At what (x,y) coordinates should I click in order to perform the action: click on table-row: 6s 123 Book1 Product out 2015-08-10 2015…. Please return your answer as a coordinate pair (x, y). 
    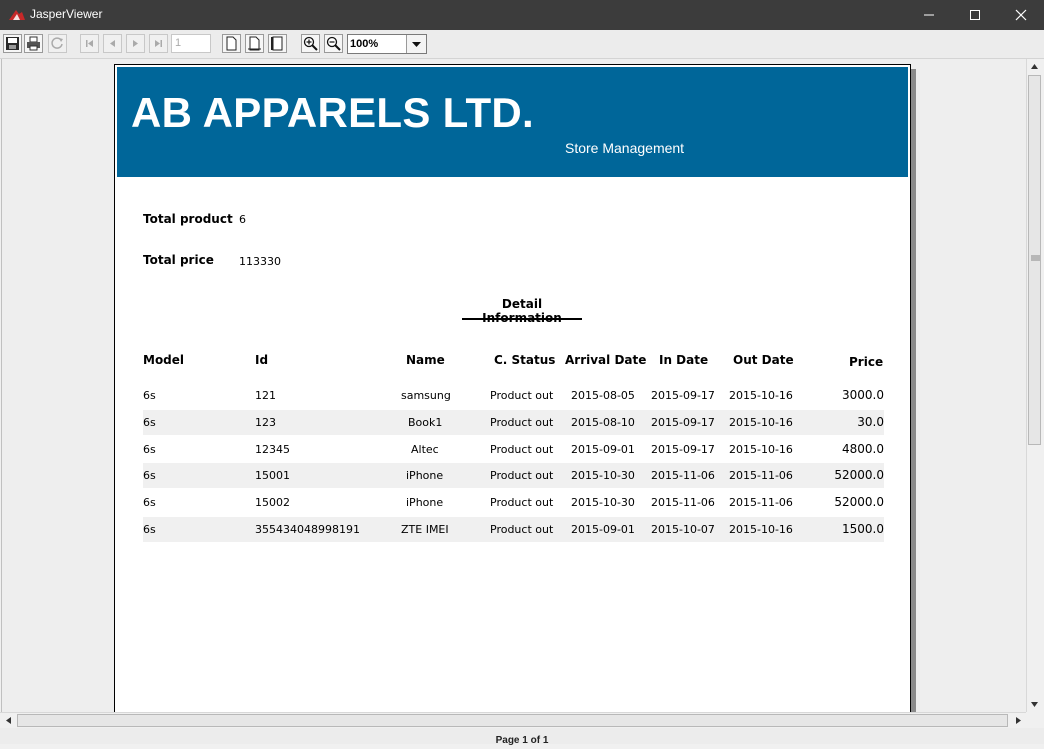
    Looking at the image, I should click on (513, 422).